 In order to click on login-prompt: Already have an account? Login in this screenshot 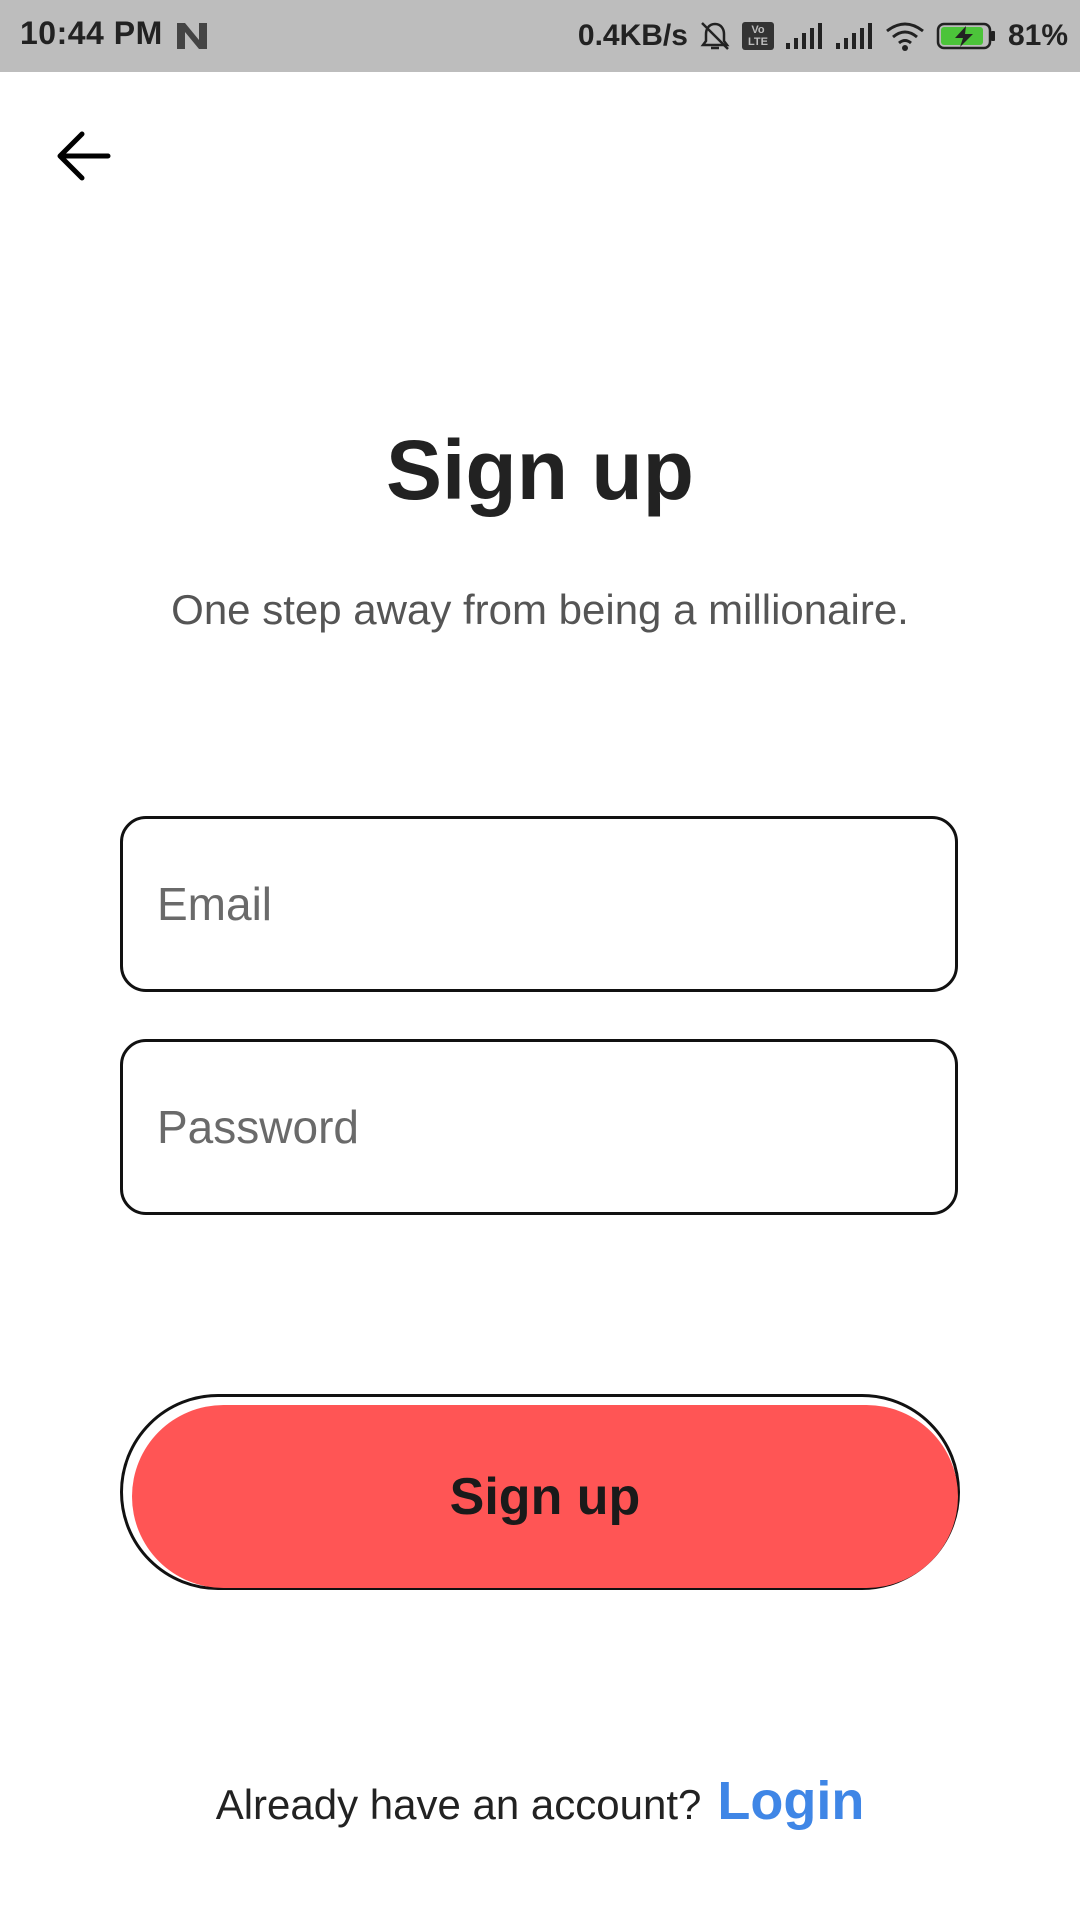, I will do `click(540, 1801)`.